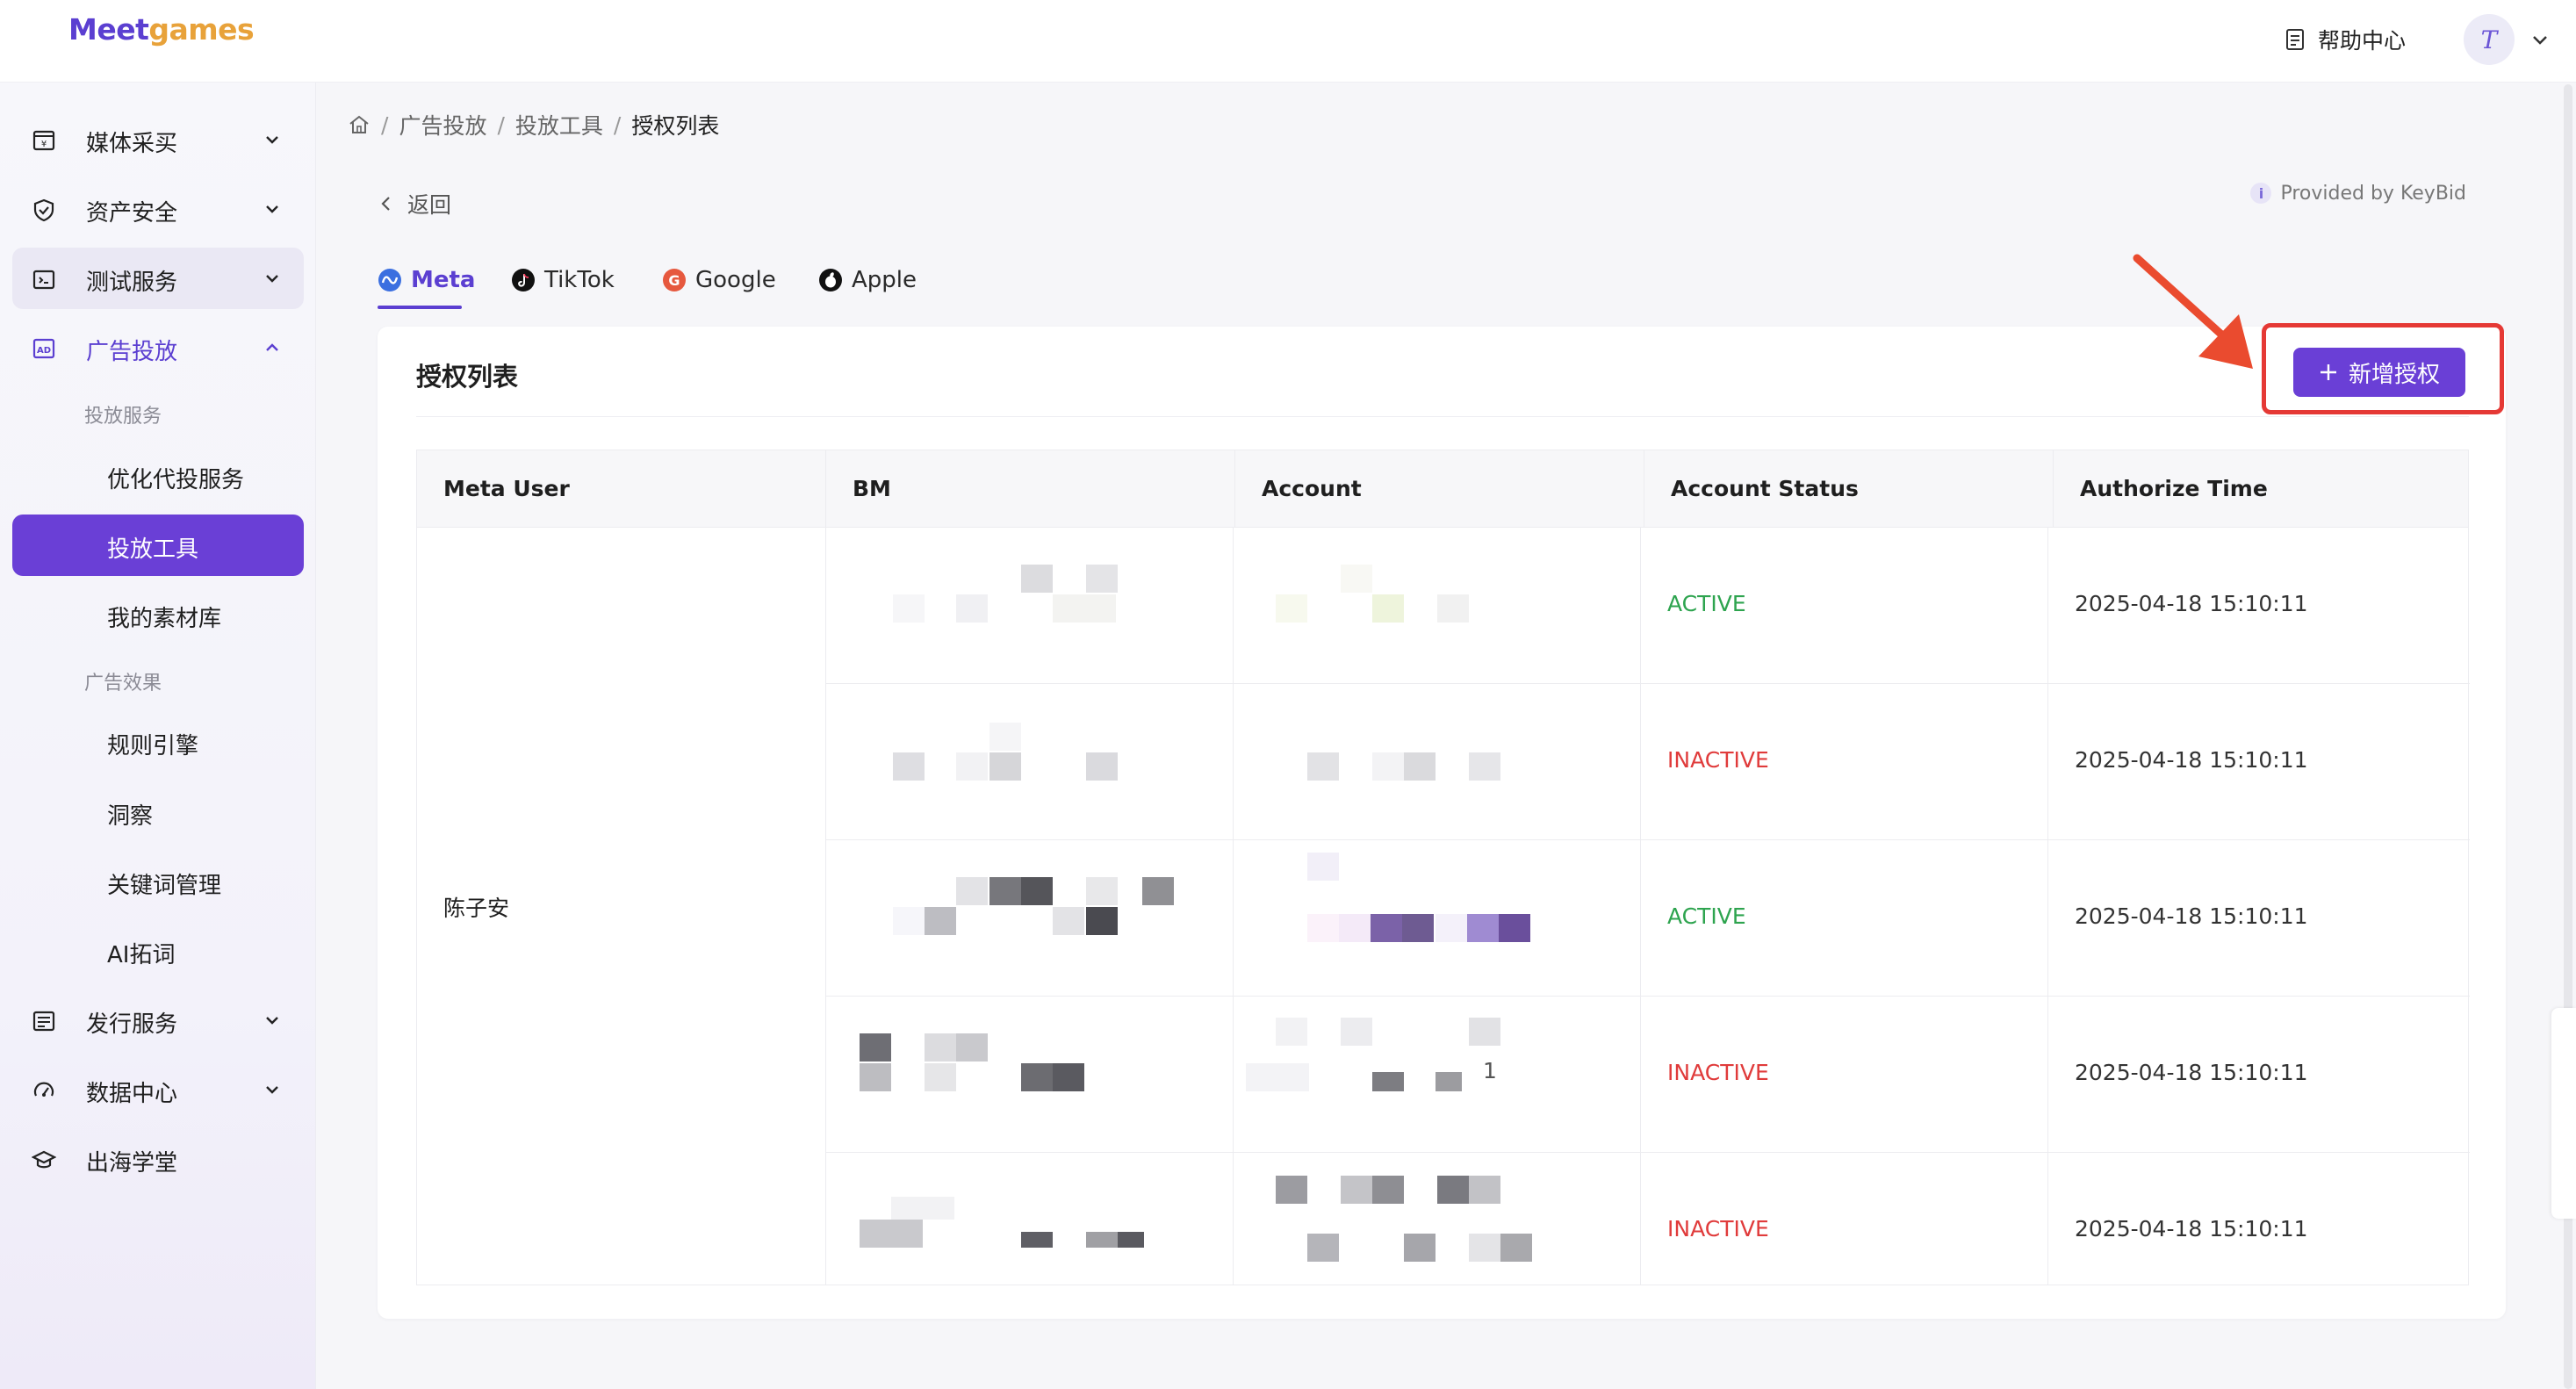  What do you see at coordinates (158, 881) in the screenshot?
I see `sidebar-subitem-keyword-management: 关键词管理` at bounding box center [158, 881].